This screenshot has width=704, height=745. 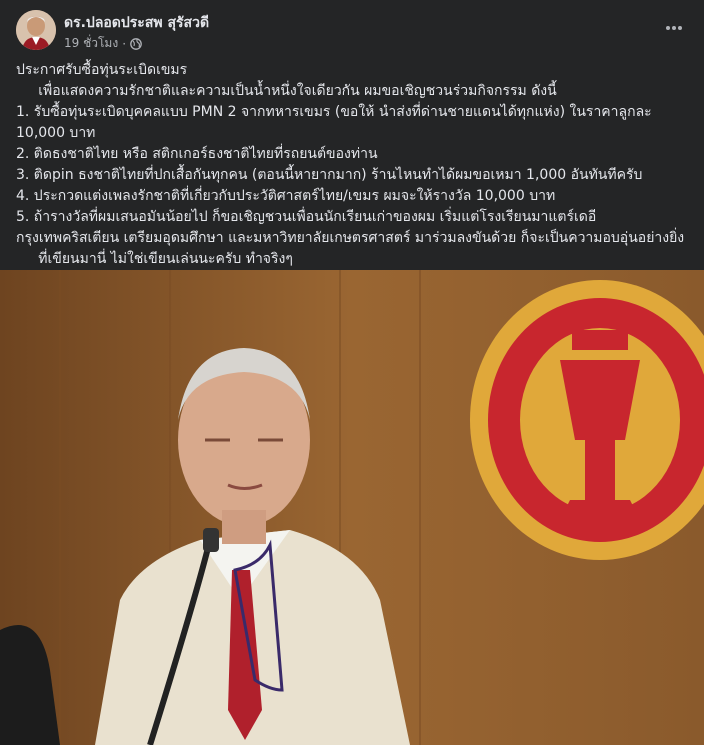 I want to click on author-name: ดร.ปลอดประสพ สุรัสวดี, so click(x=136, y=23).